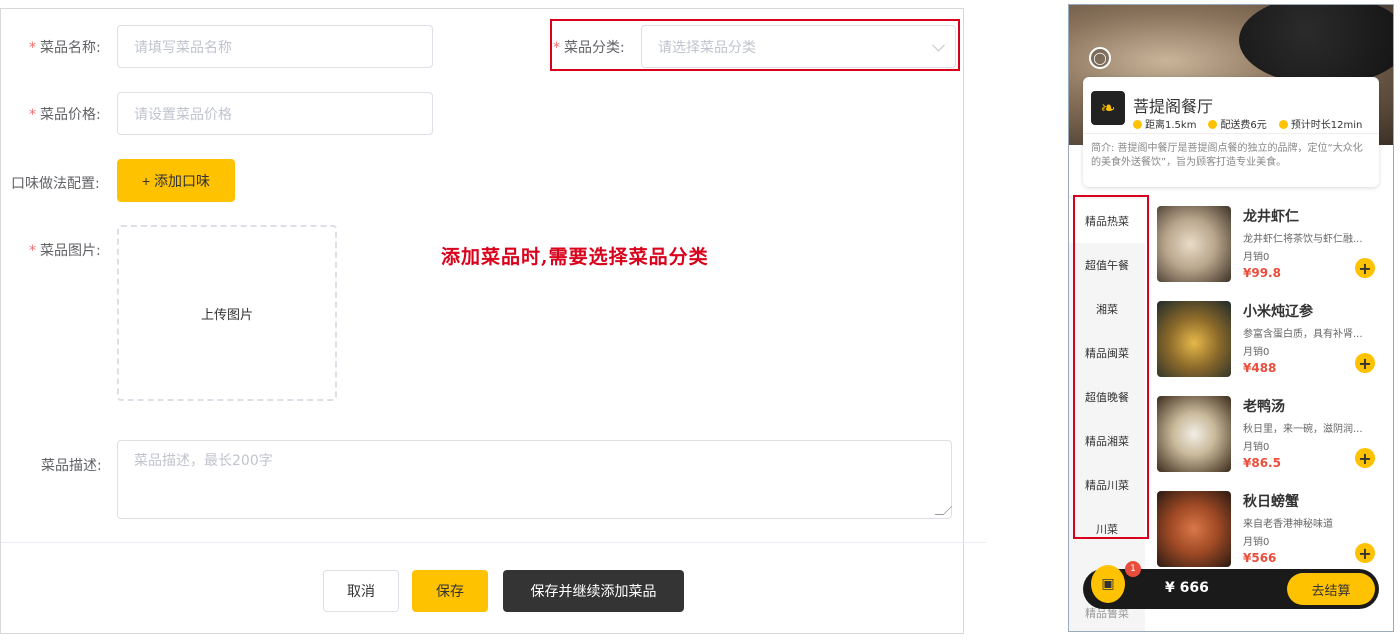 This screenshot has height=642, width=1400. I want to click on cart-bar: ▣ 1 ¥ 666 去结算, so click(1231, 585).